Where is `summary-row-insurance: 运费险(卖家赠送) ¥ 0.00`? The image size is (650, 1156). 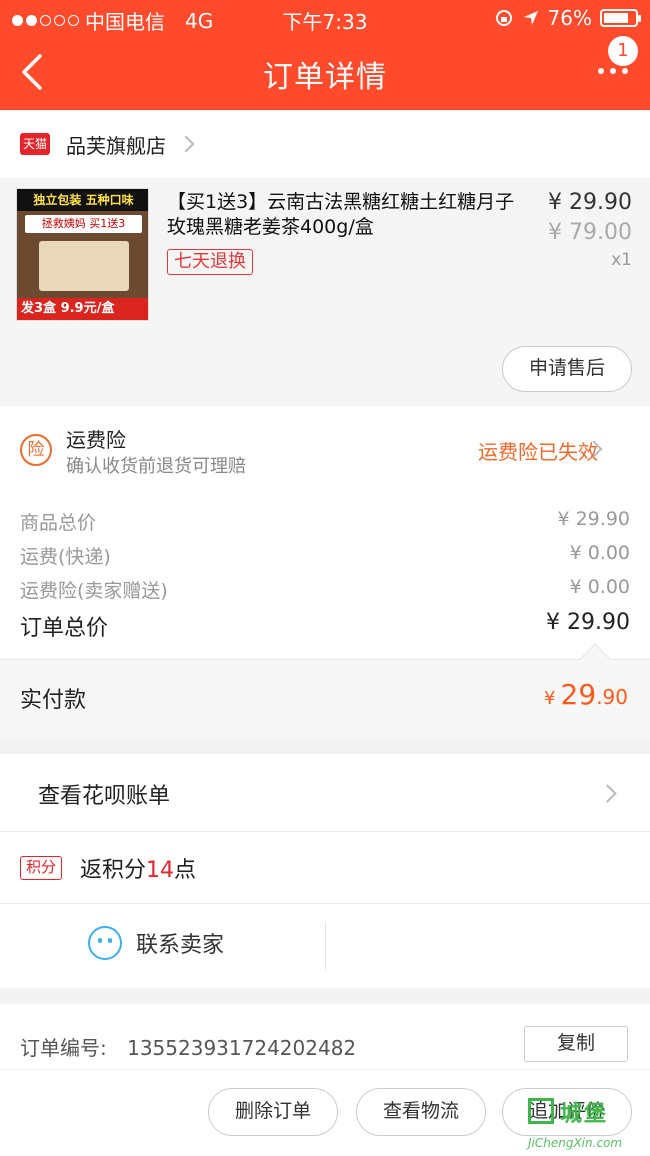 summary-row-insurance: 运费险(卖家赠送) ¥ 0.00 is located at coordinates (325, 589).